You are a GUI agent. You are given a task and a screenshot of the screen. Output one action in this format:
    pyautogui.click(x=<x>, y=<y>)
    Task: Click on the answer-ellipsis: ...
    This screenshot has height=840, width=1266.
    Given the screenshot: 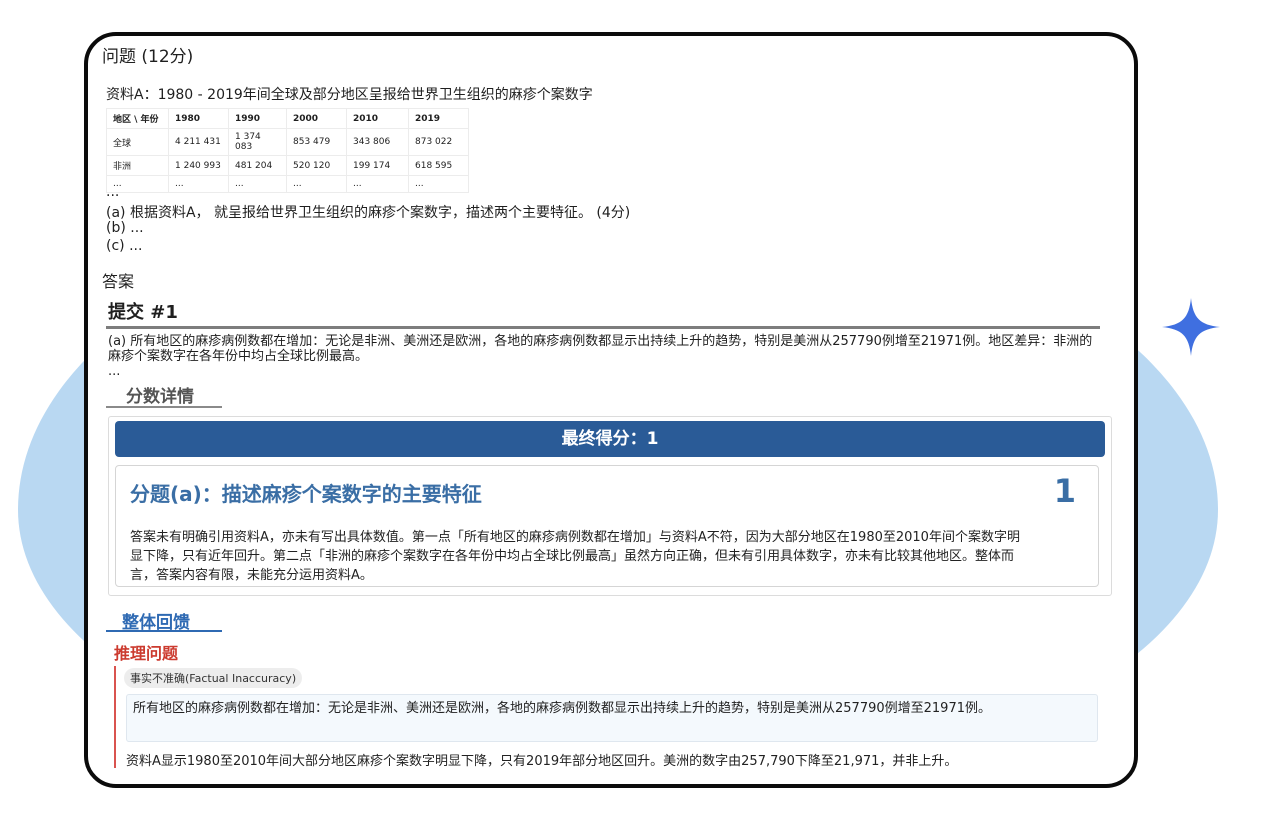 What is the action you would take?
    pyautogui.click(x=114, y=371)
    